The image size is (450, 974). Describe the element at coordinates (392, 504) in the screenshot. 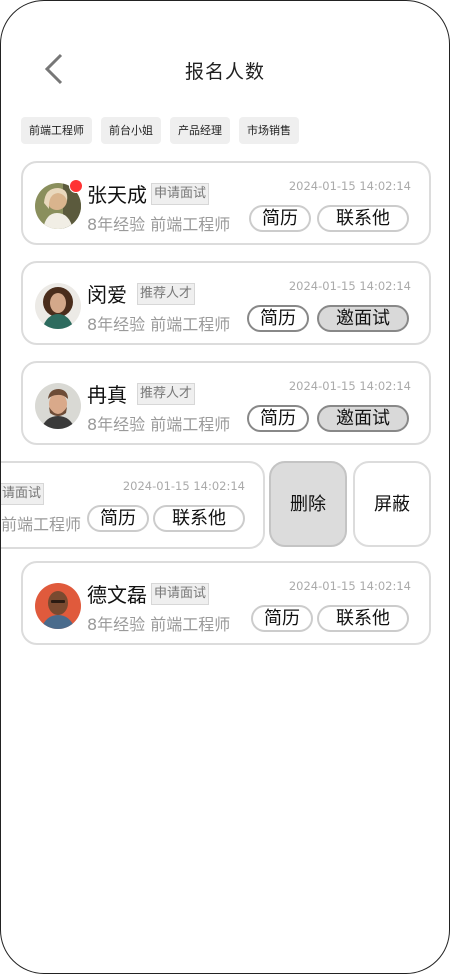

I see `block-button: 屏蔽` at that location.